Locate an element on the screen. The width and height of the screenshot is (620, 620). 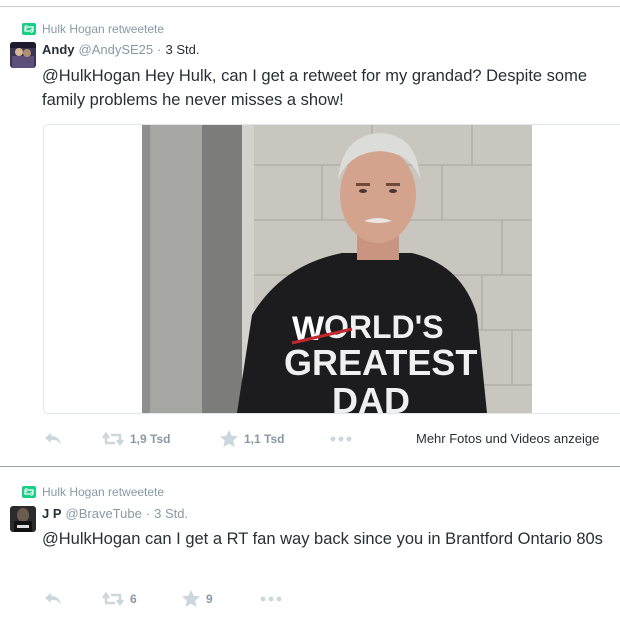
shirt-text-2: GREATEST is located at coordinates (380, 362).